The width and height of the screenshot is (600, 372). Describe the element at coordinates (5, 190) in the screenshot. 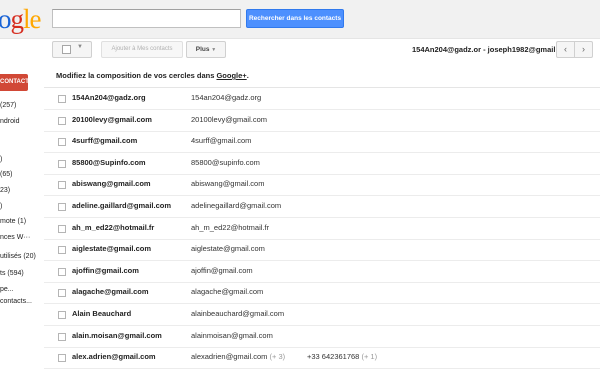

I see `sidebar-item: 23)` at that location.